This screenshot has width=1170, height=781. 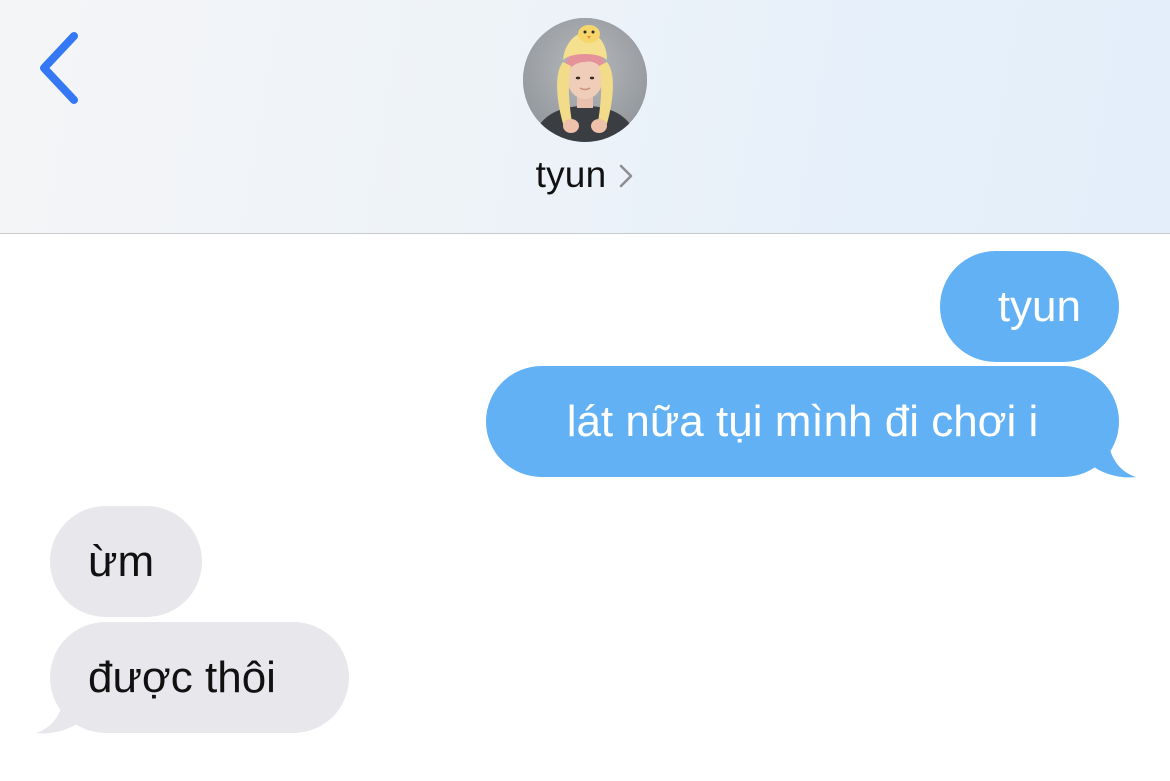 I want to click on contact-name-button: tyun, so click(x=585, y=175).